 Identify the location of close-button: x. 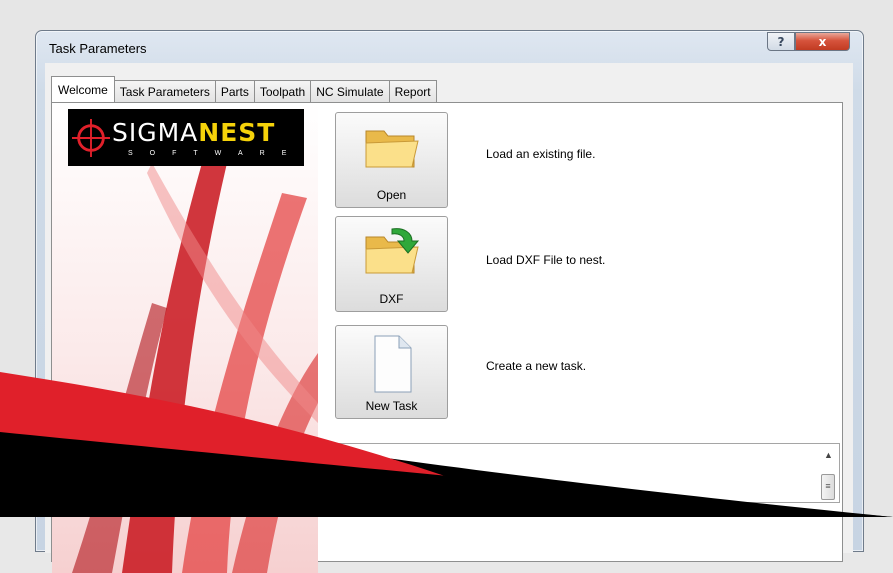
(822, 41).